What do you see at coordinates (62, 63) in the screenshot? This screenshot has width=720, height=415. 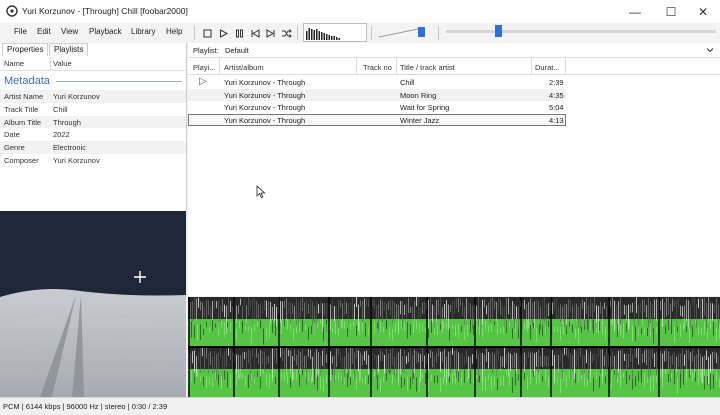 I see `column-value: Value` at bounding box center [62, 63].